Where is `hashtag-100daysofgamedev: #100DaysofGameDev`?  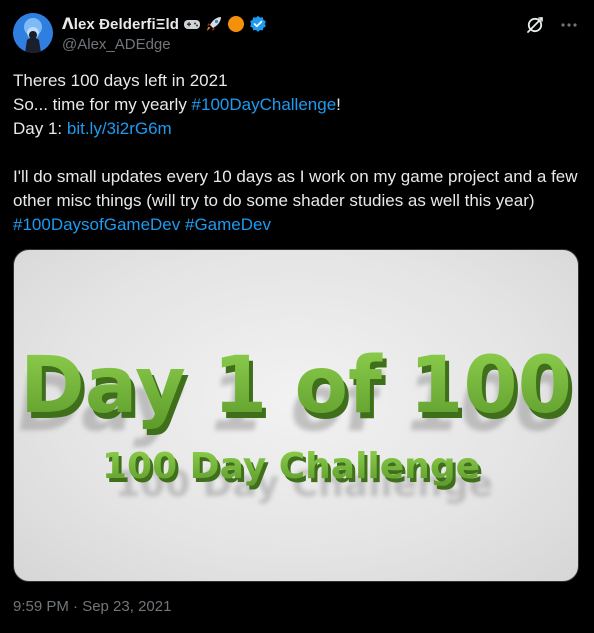
hashtag-100daysofgamedev: #100DaysofGameDev is located at coordinates (96, 224).